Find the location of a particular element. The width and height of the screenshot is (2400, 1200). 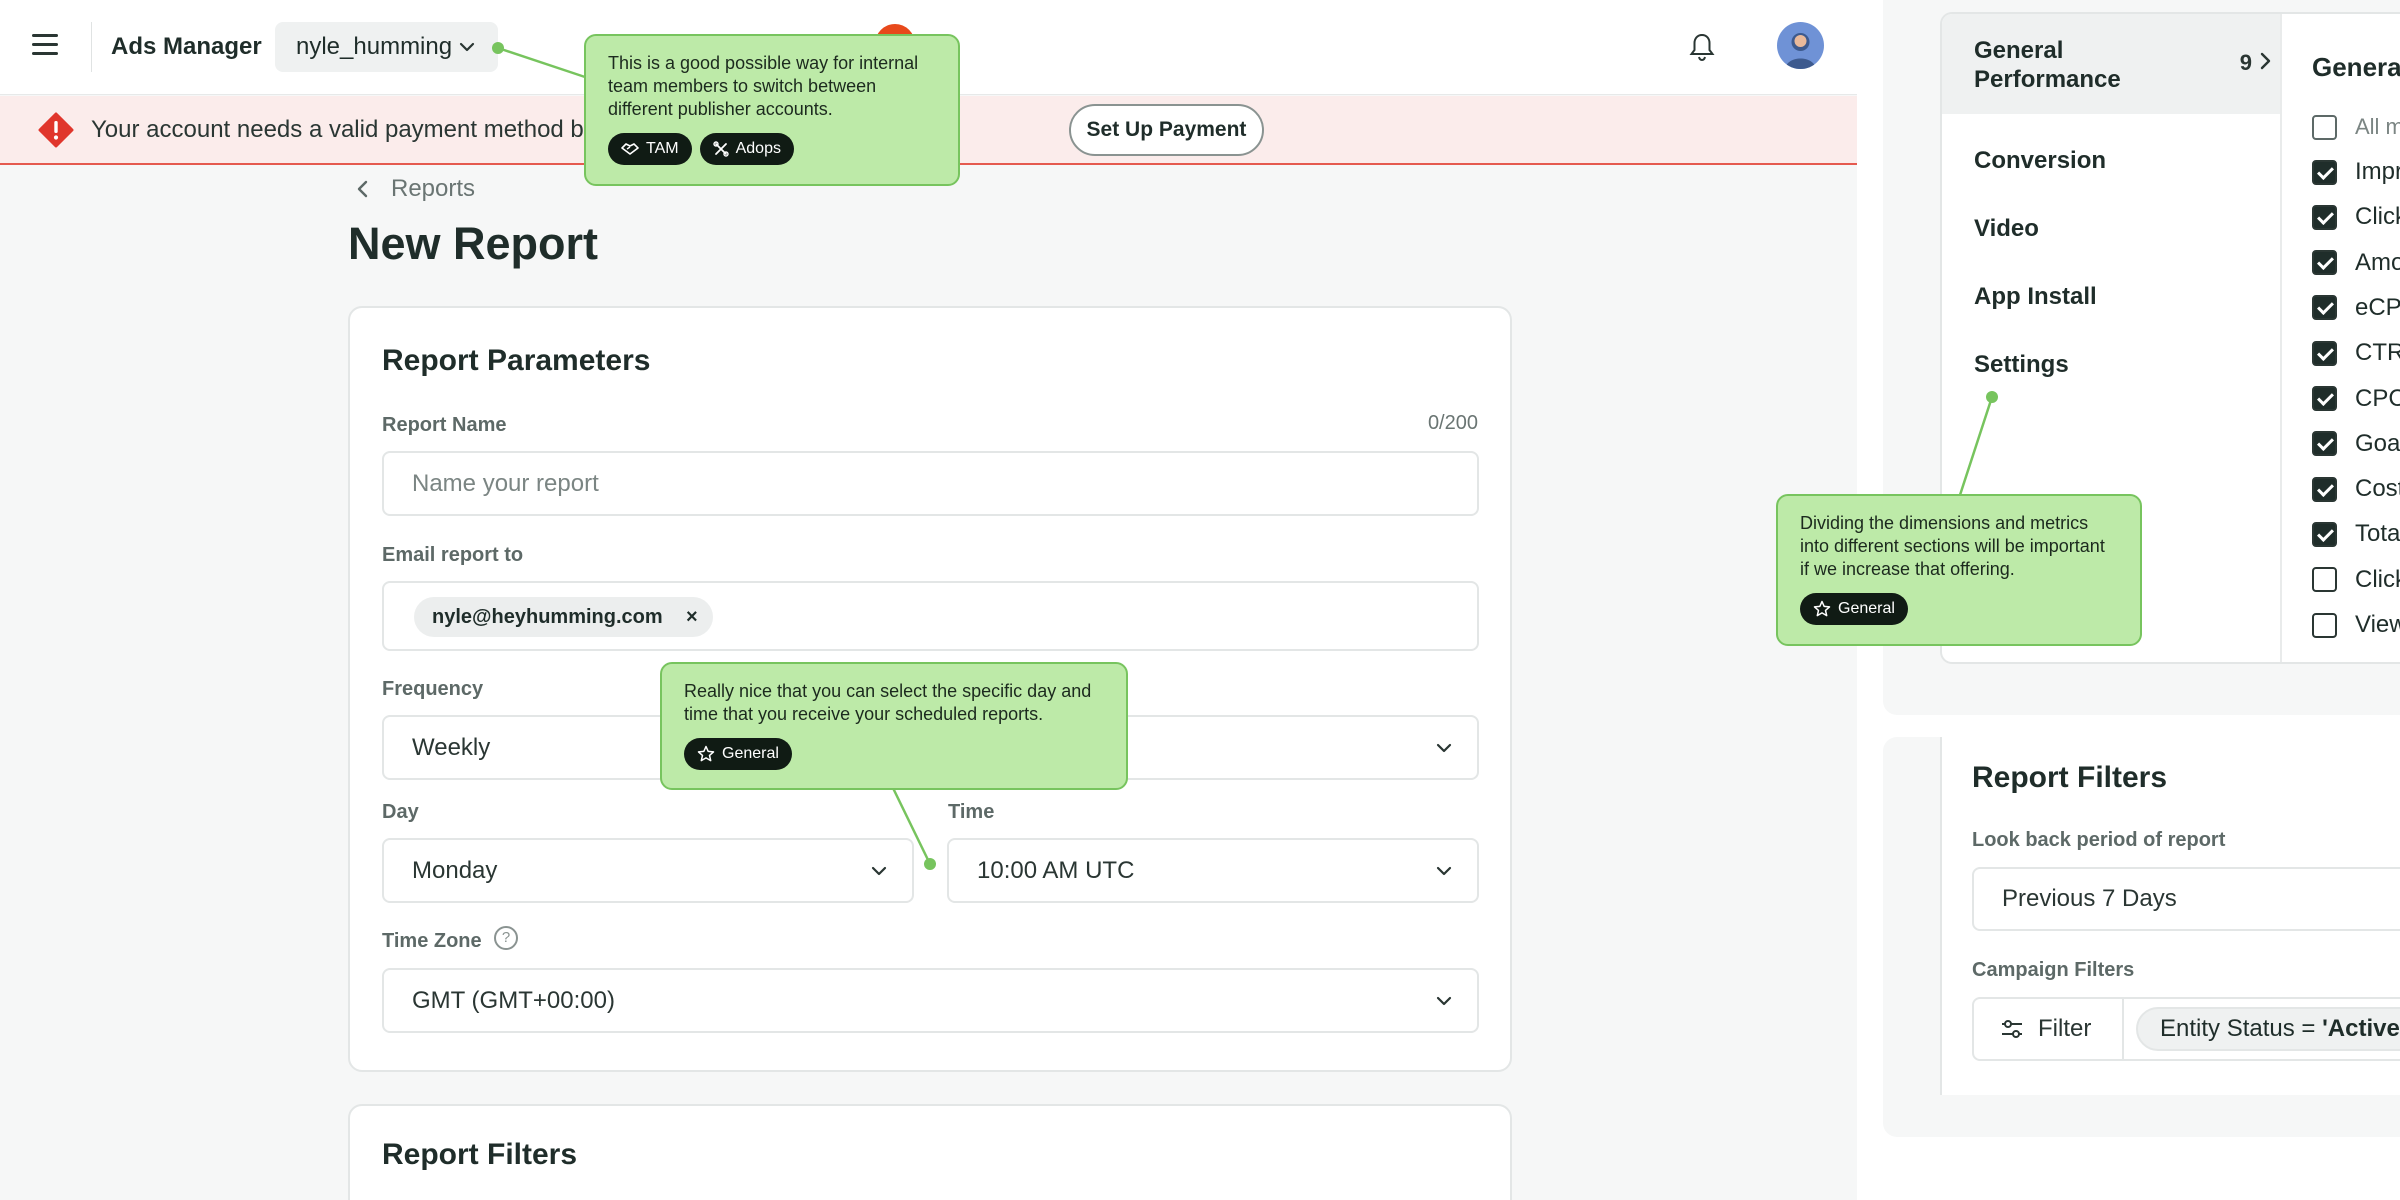

user-avatar is located at coordinates (1800, 45).